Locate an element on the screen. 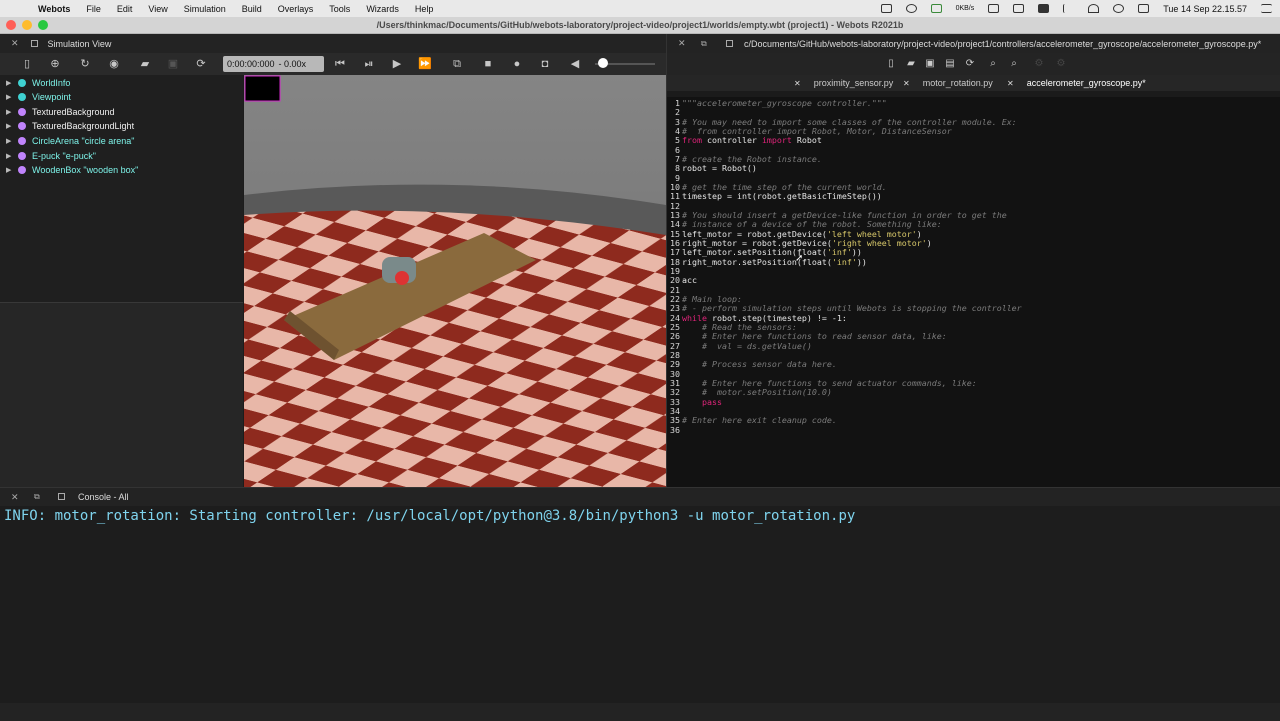 The image size is (1280, 721). tab-label: motor_rotation.py is located at coordinates (957, 83).